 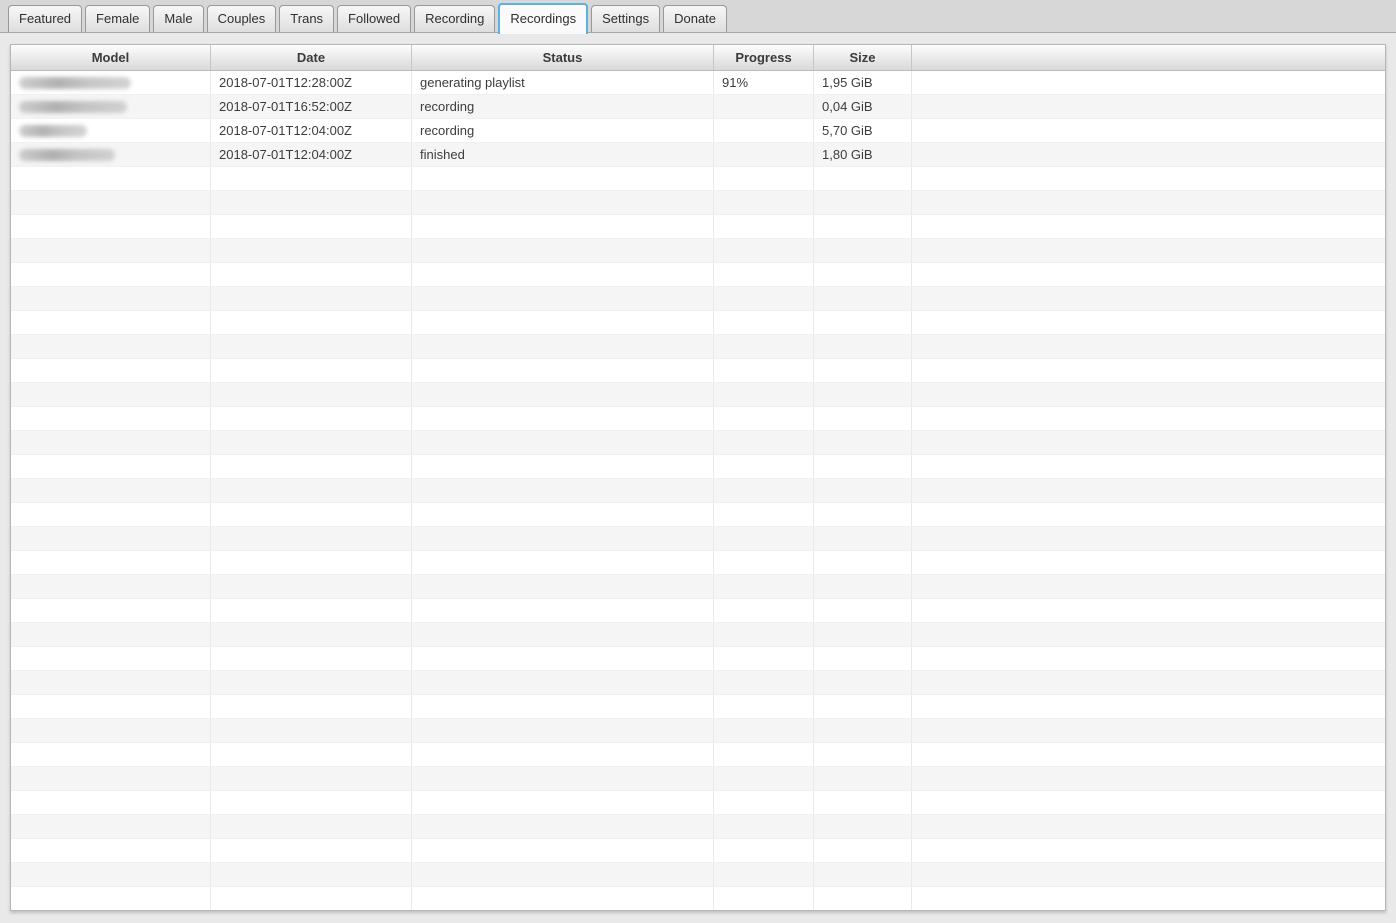 What do you see at coordinates (374, 18) in the screenshot?
I see `tab-followed: Followed` at bounding box center [374, 18].